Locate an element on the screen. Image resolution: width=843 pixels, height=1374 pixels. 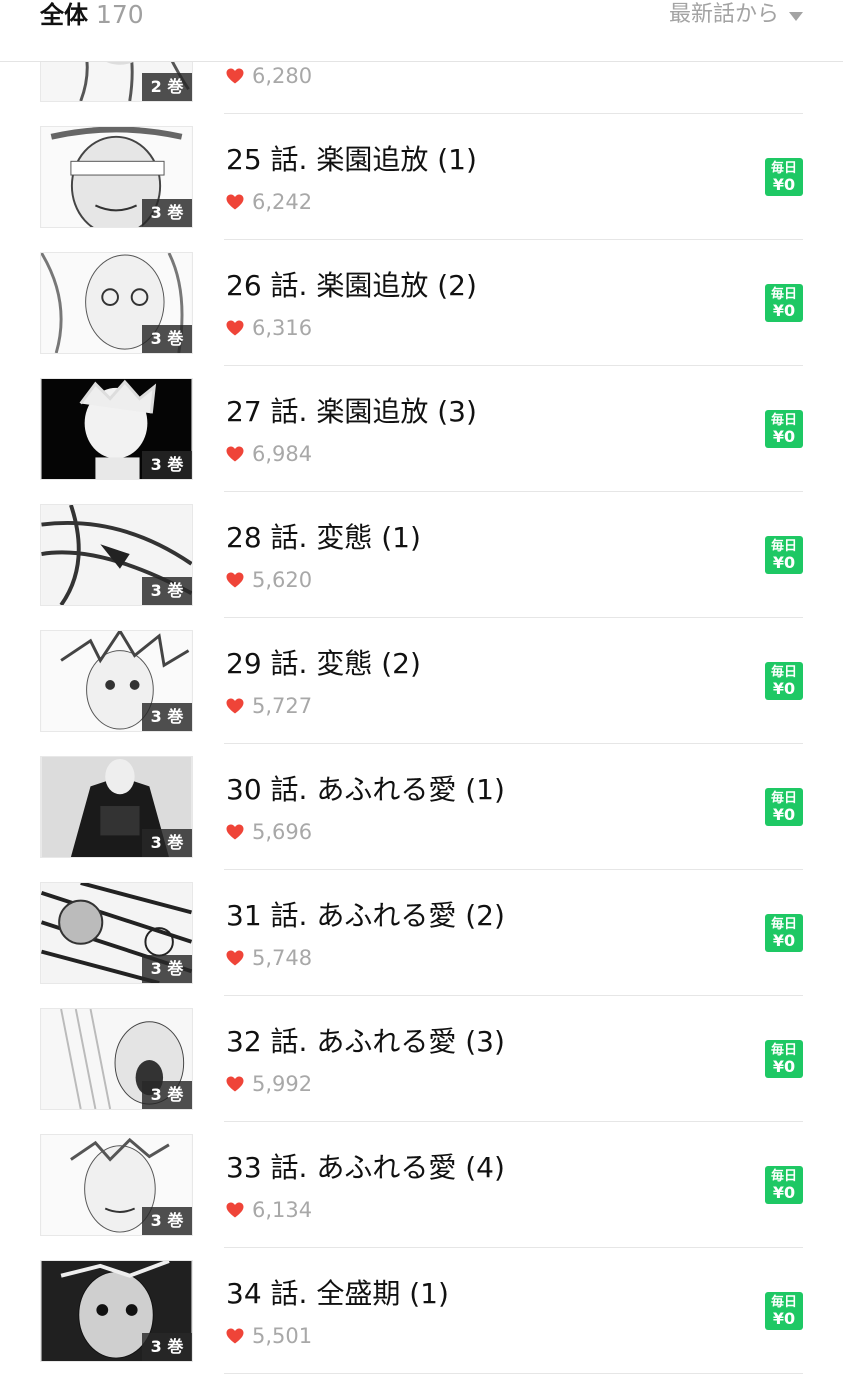
likes: 6,984 is located at coordinates (269, 454).